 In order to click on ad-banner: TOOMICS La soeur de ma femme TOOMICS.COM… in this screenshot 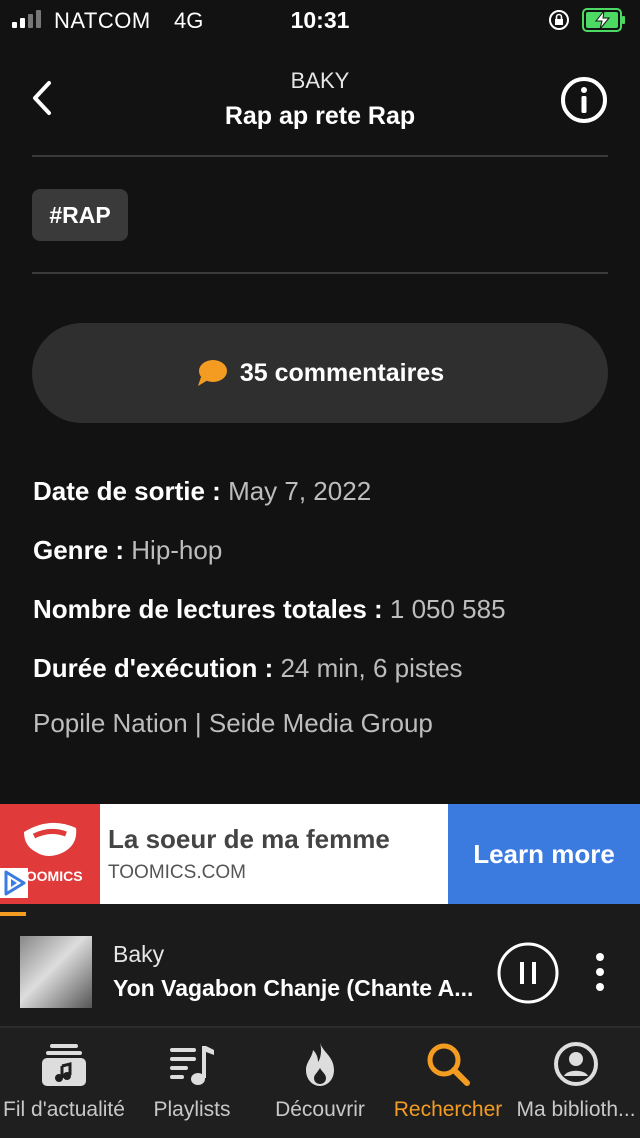, I will do `click(320, 854)`.